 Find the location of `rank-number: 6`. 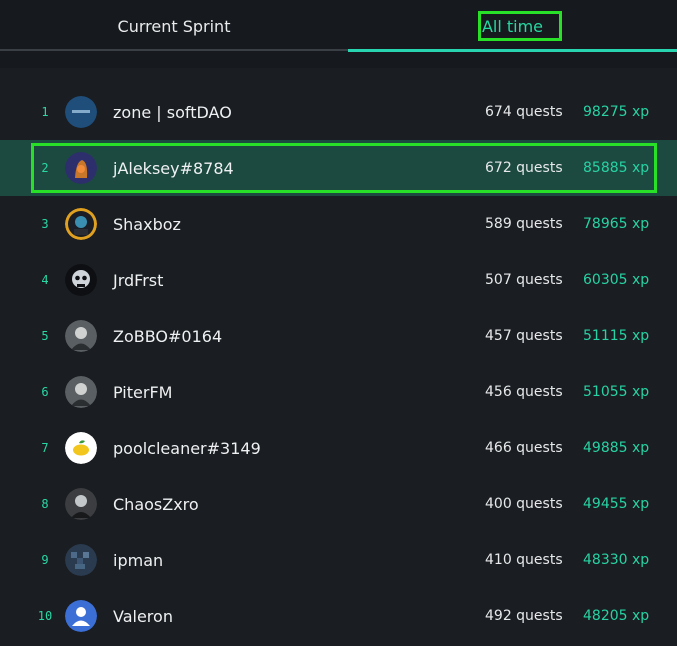

rank-number: 6 is located at coordinates (45, 392).